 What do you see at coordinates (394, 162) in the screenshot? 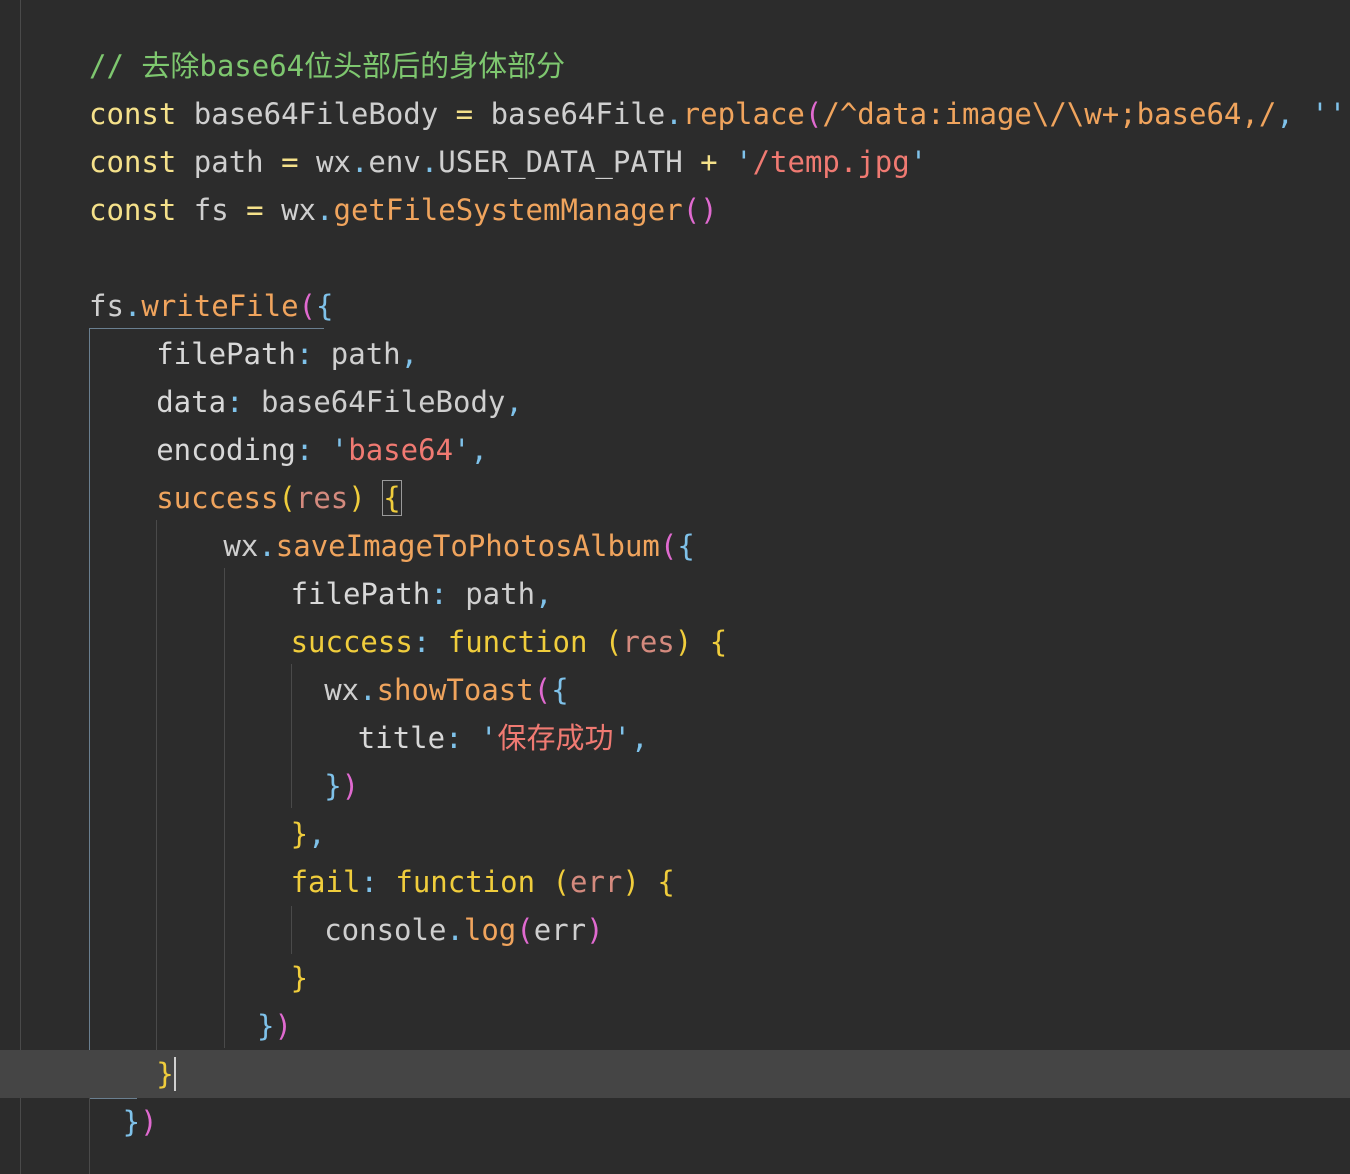
I see `code-token: env` at bounding box center [394, 162].